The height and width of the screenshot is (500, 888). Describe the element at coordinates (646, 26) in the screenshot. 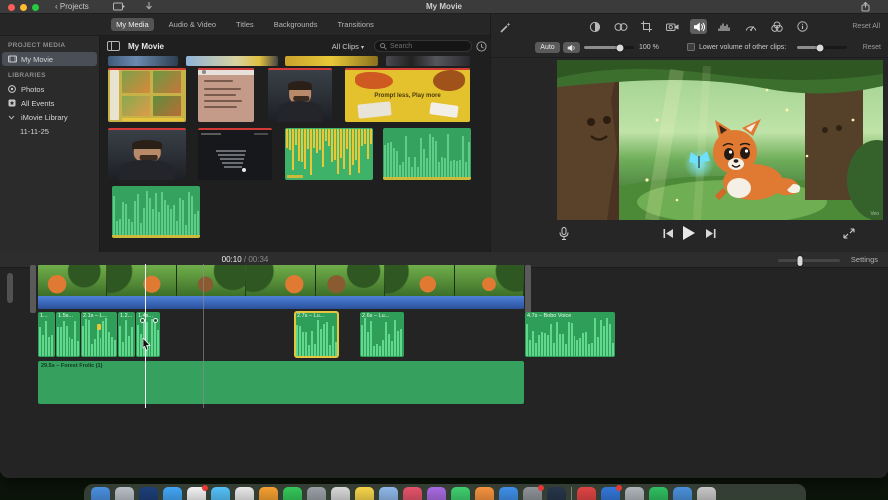

I see `crop-icon` at that location.